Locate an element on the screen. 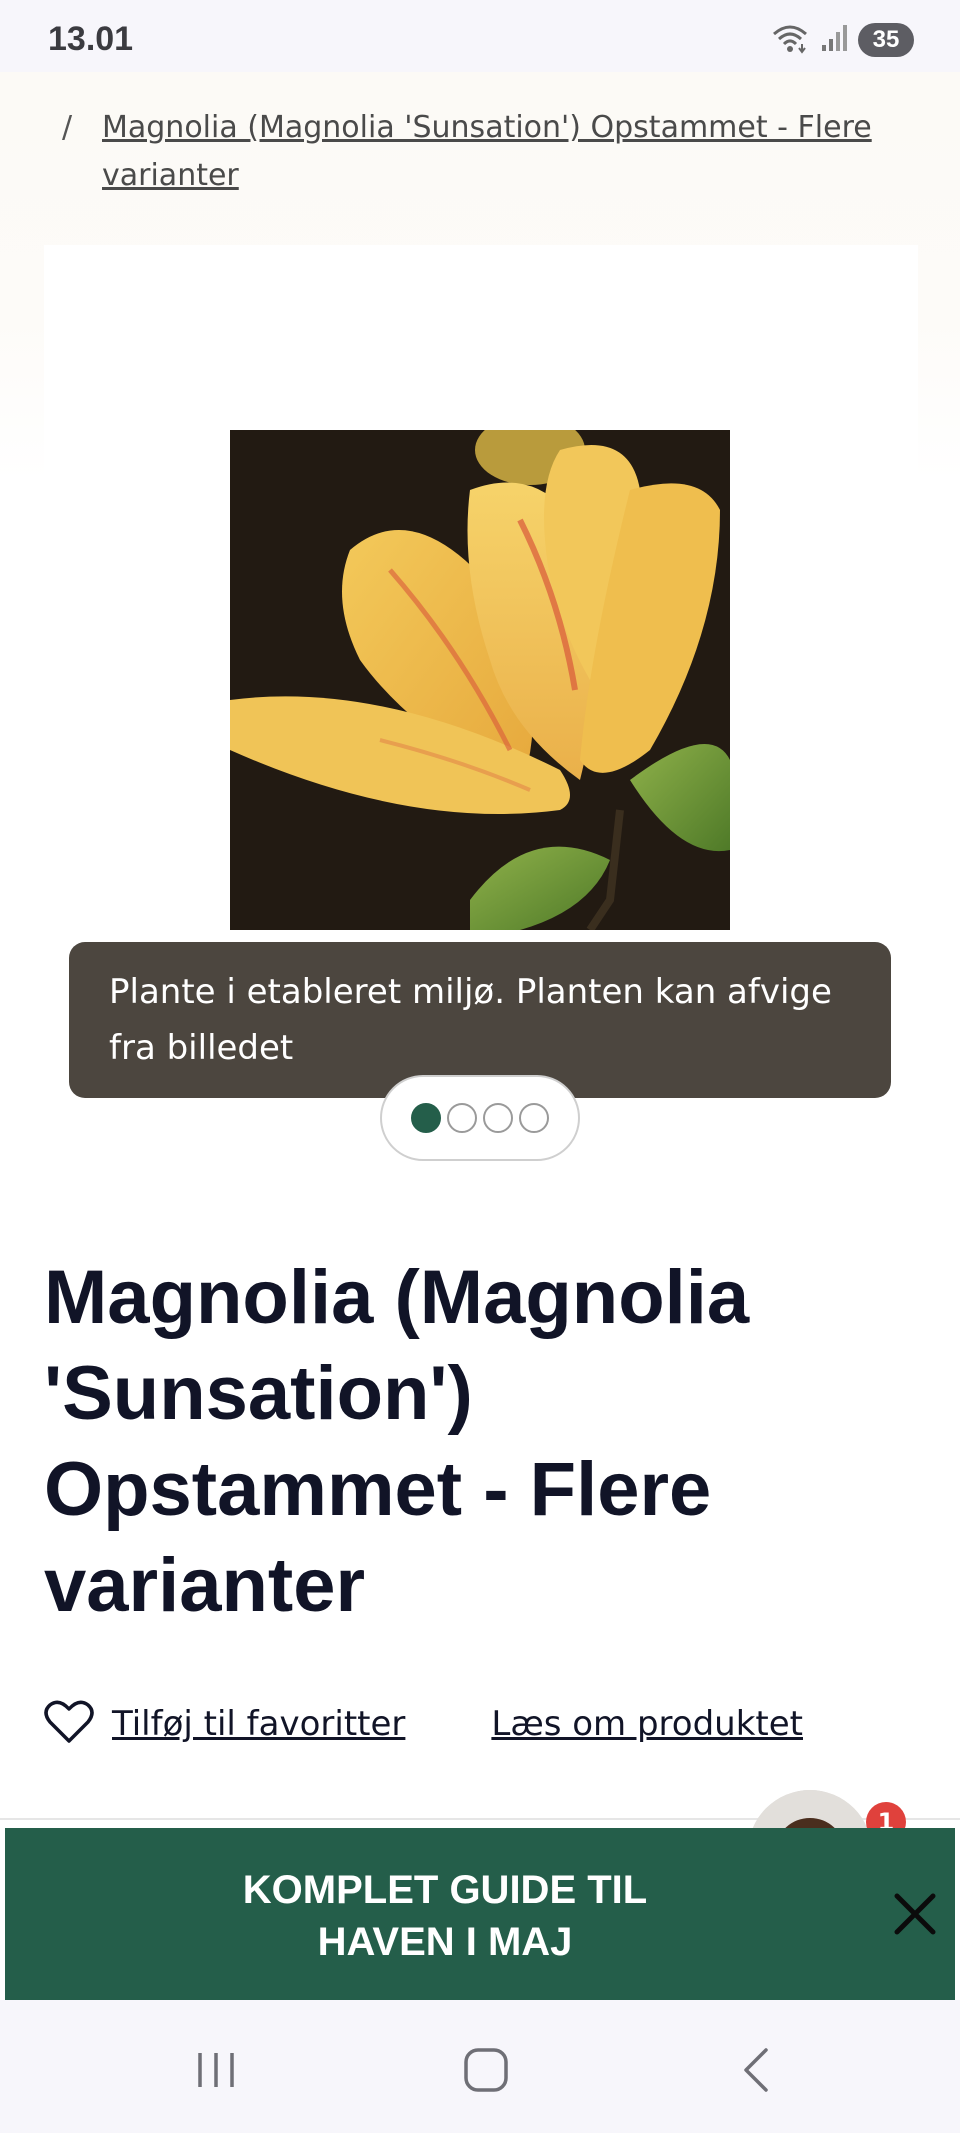  add-to-favorites-label: Tilføj til favoritter is located at coordinates (259, 1724).